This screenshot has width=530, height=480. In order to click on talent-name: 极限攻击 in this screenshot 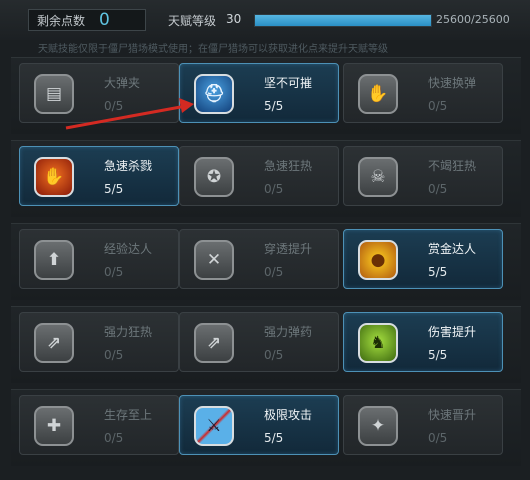, I will do `click(288, 415)`.